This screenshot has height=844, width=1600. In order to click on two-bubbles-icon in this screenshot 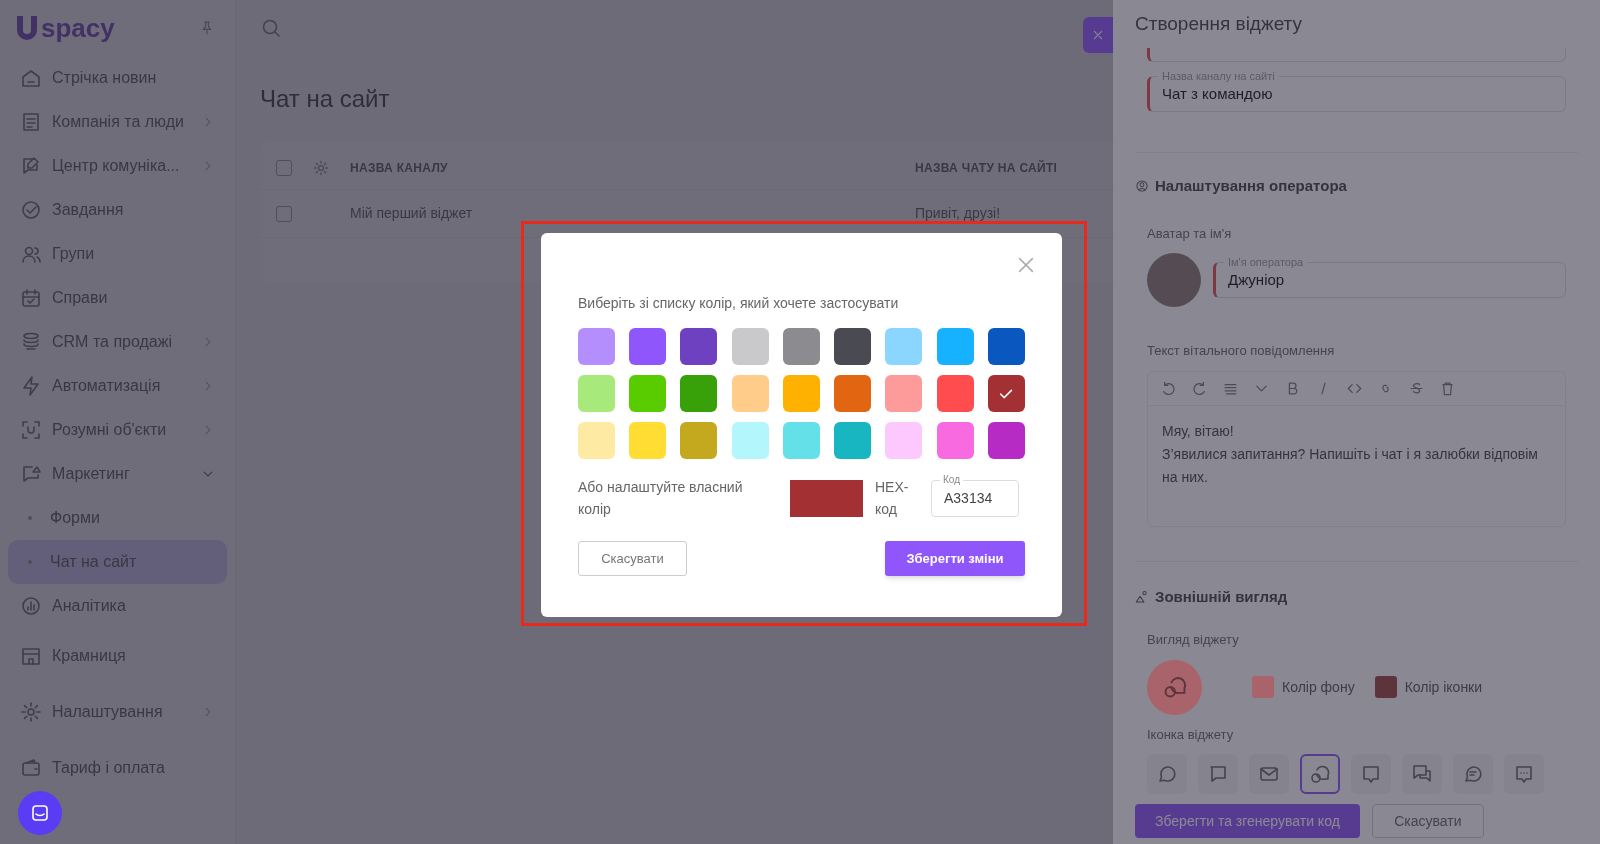, I will do `click(1422, 774)`.